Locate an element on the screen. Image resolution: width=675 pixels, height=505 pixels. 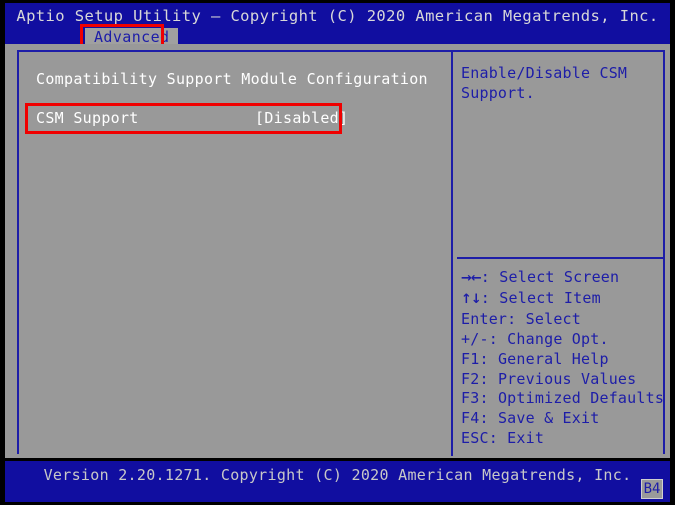
key-legend-key: +/- is located at coordinates (475, 338).